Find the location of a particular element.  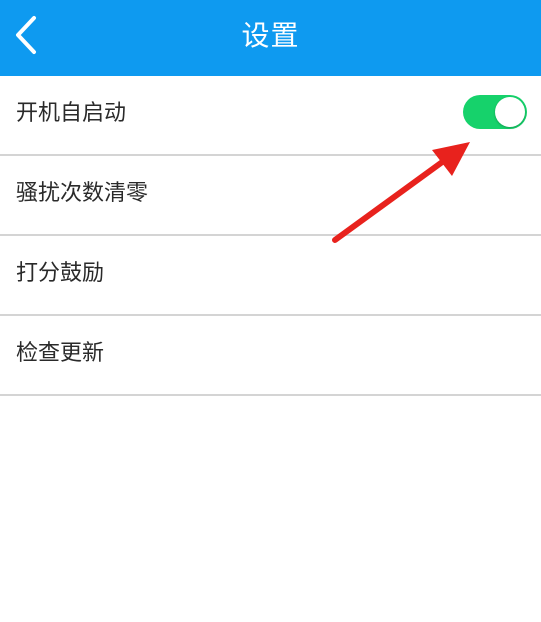

setting-row-autostart: 开机自启动 is located at coordinates (270, 116).